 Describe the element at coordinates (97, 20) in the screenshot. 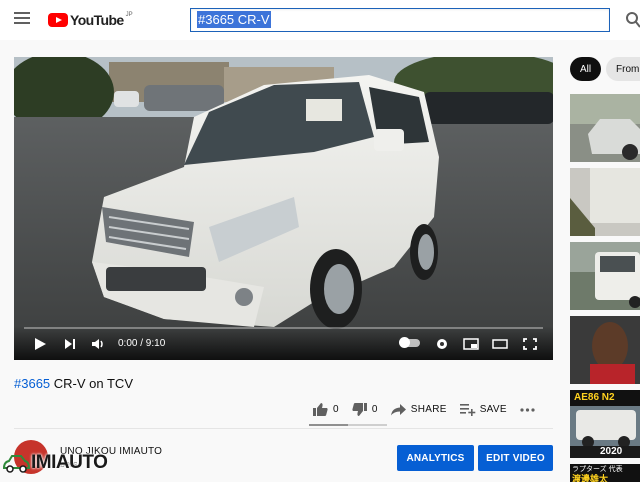

I see `logo-wordmark: YouTube` at that location.